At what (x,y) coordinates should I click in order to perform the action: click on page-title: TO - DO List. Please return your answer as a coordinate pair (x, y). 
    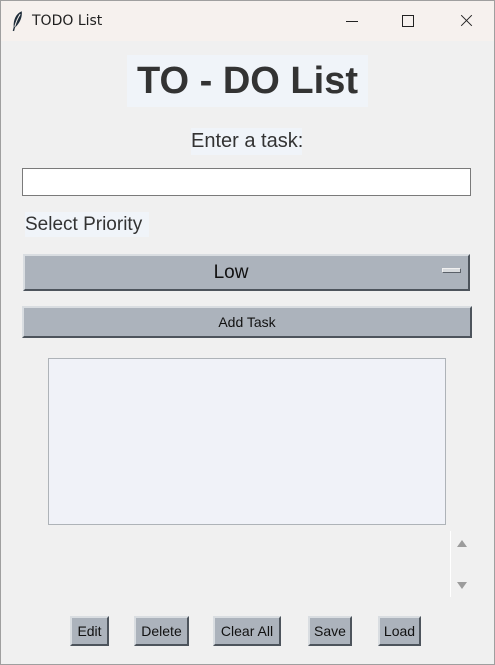
    Looking at the image, I should click on (247, 81).